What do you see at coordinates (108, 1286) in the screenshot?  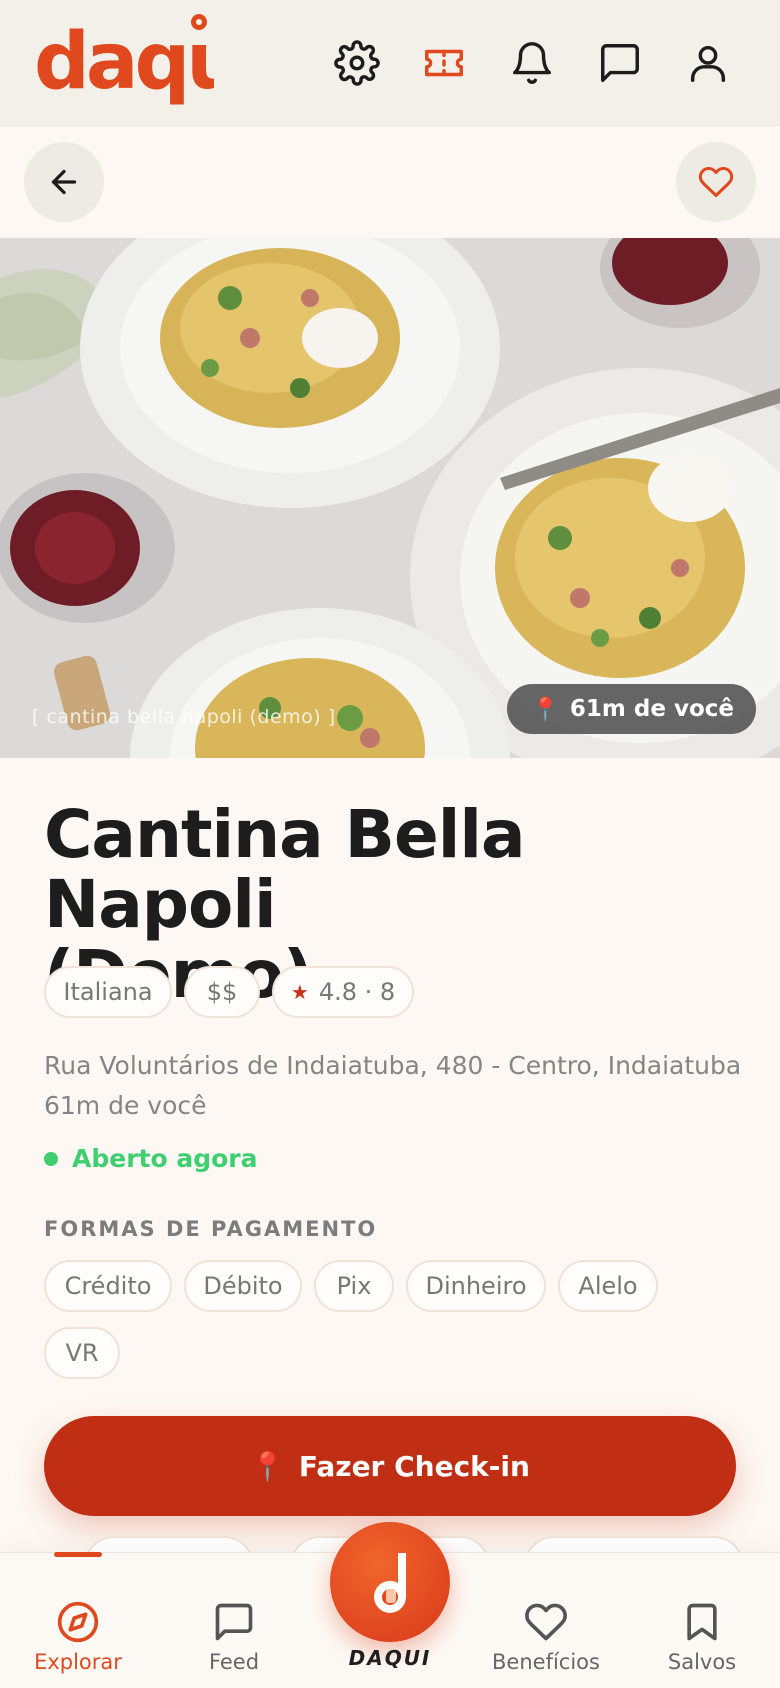 I see `payment-chip-credito: Crédito` at bounding box center [108, 1286].